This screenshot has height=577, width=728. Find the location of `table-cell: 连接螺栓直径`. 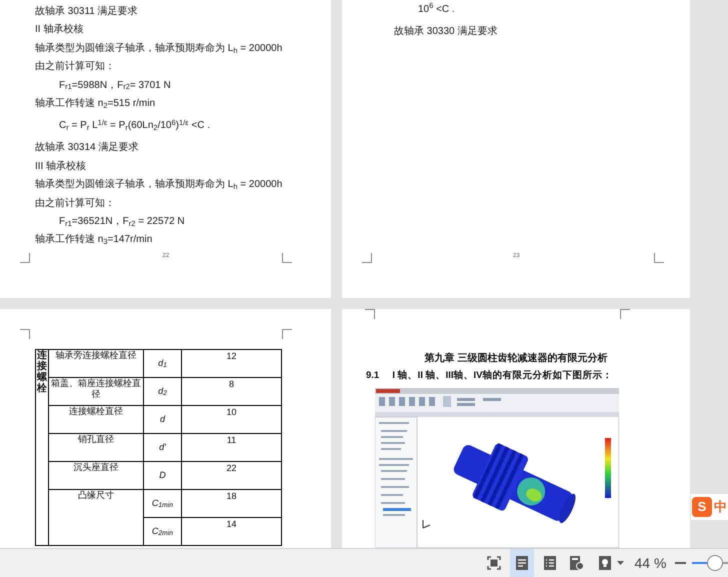

table-cell: 连接螺栓直径 is located at coordinates (96, 420).